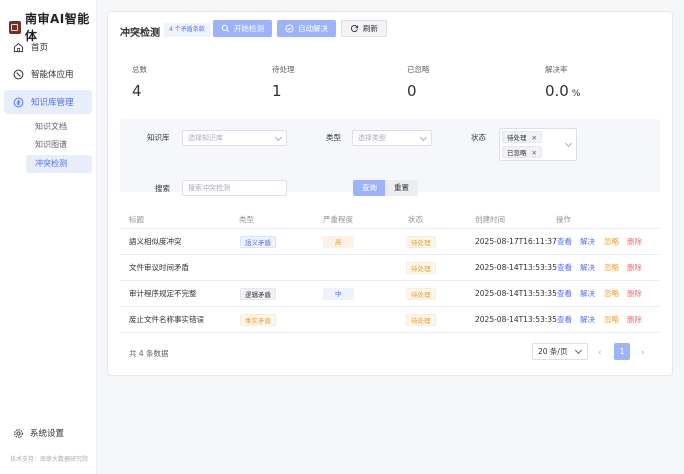 The image size is (684, 474). Describe the element at coordinates (162, 188) in the screenshot. I see `search-label: 搜索` at that location.